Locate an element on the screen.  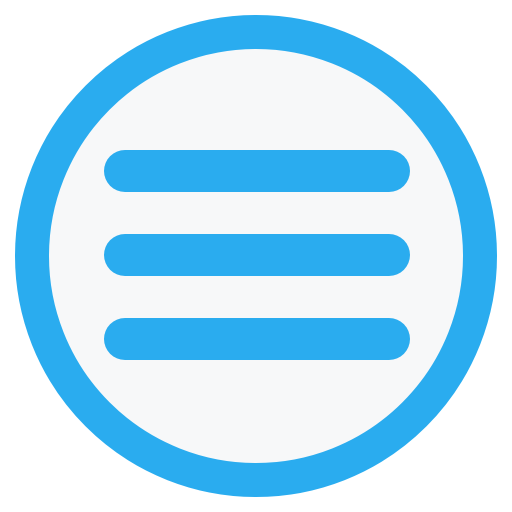
menu-line-top is located at coordinates (257, 171).